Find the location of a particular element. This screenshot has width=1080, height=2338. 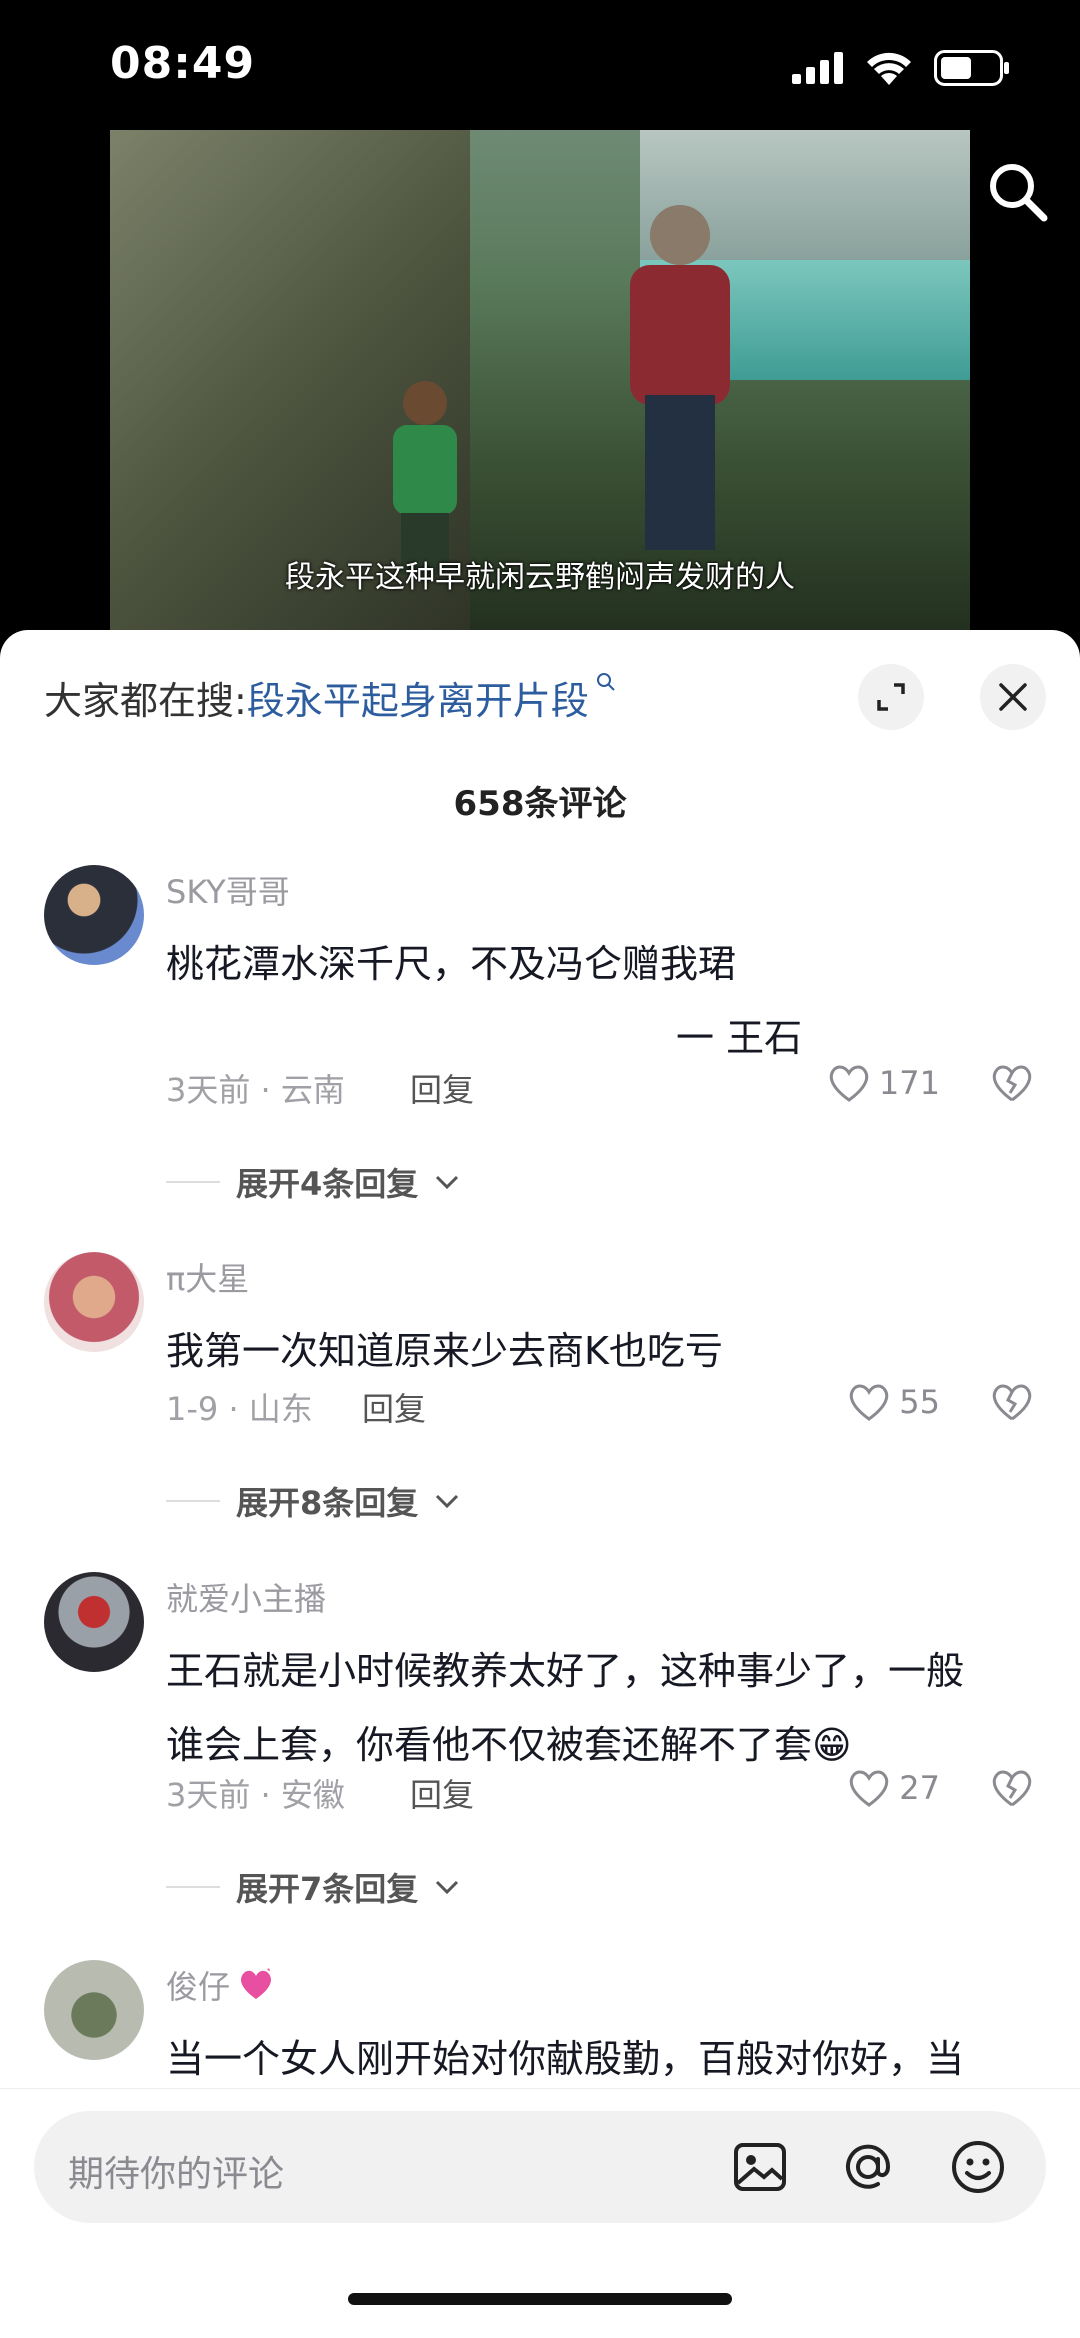

clock: 08:49 is located at coordinates (183, 63).